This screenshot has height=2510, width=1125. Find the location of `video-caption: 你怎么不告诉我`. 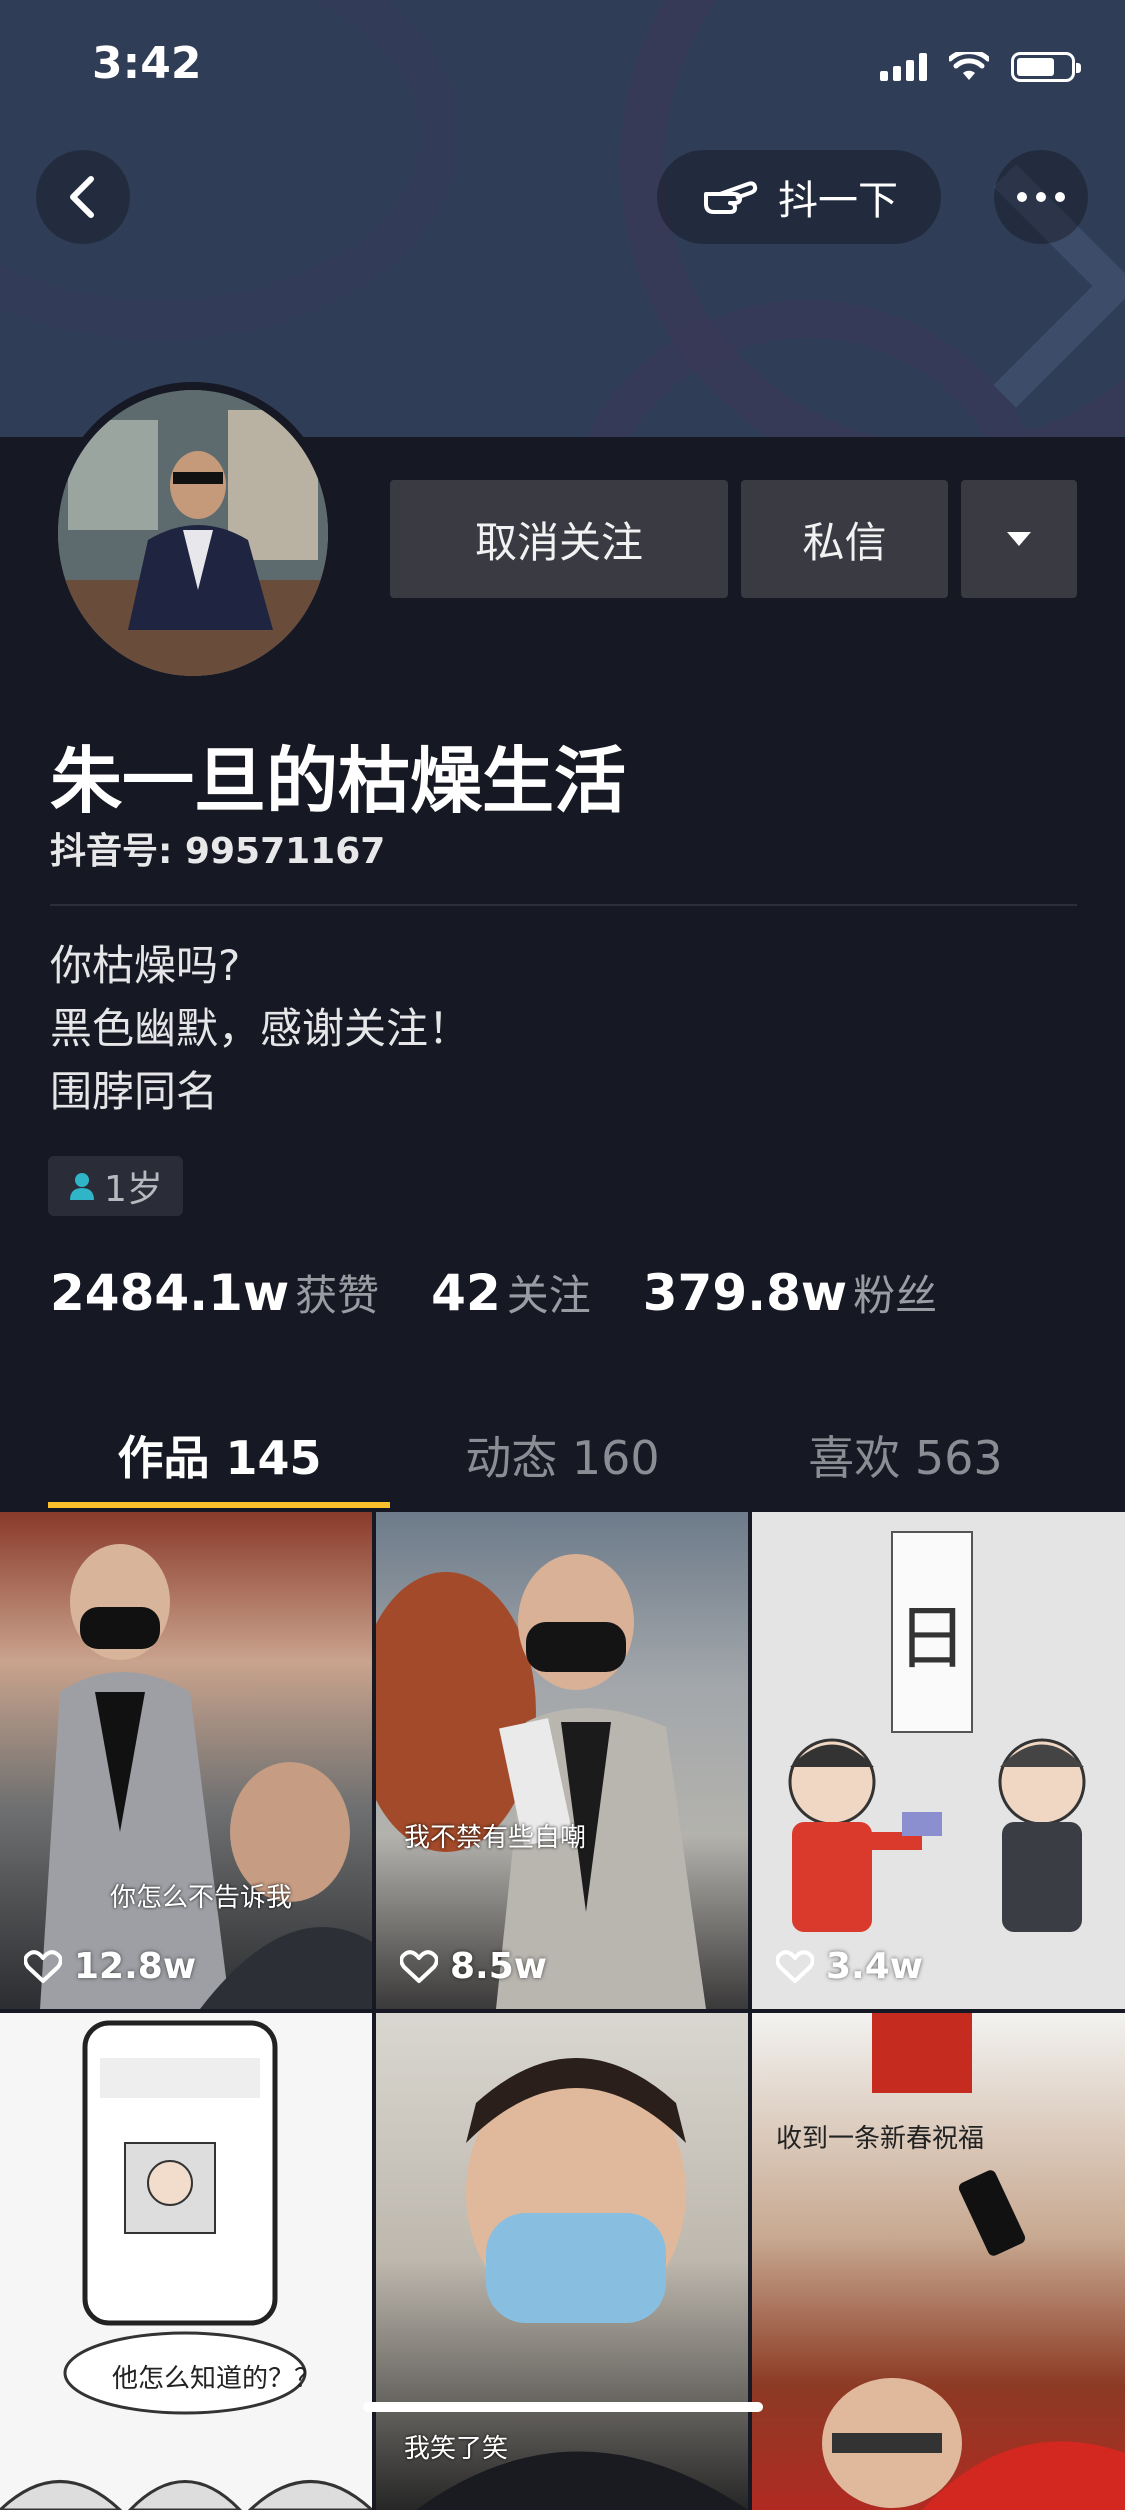

video-caption: 你怎么不告诉我 is located at coordinates (201, 1898).